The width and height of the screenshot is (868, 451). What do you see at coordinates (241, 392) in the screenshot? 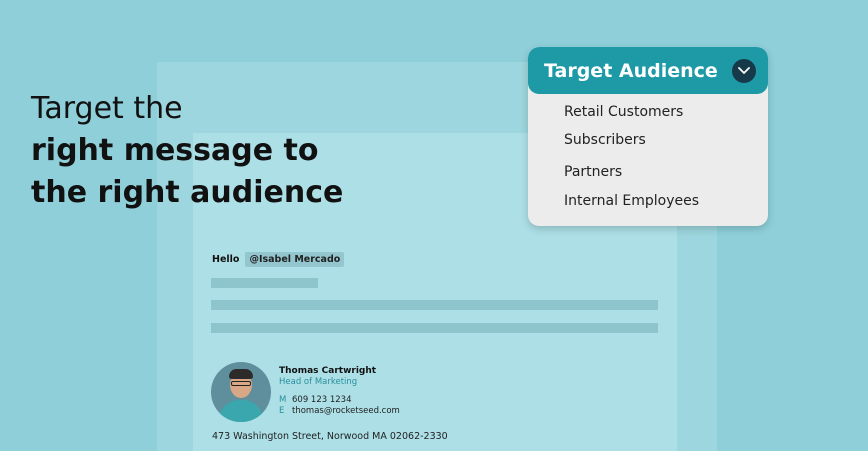
I see `avatar` at bounding box center [241, 392].